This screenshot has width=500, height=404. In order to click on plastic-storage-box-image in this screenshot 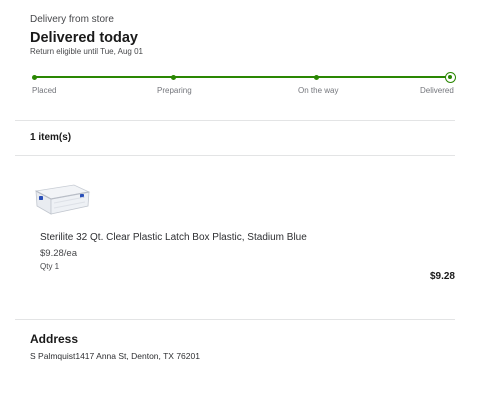, I will do `click(61, 200)`.